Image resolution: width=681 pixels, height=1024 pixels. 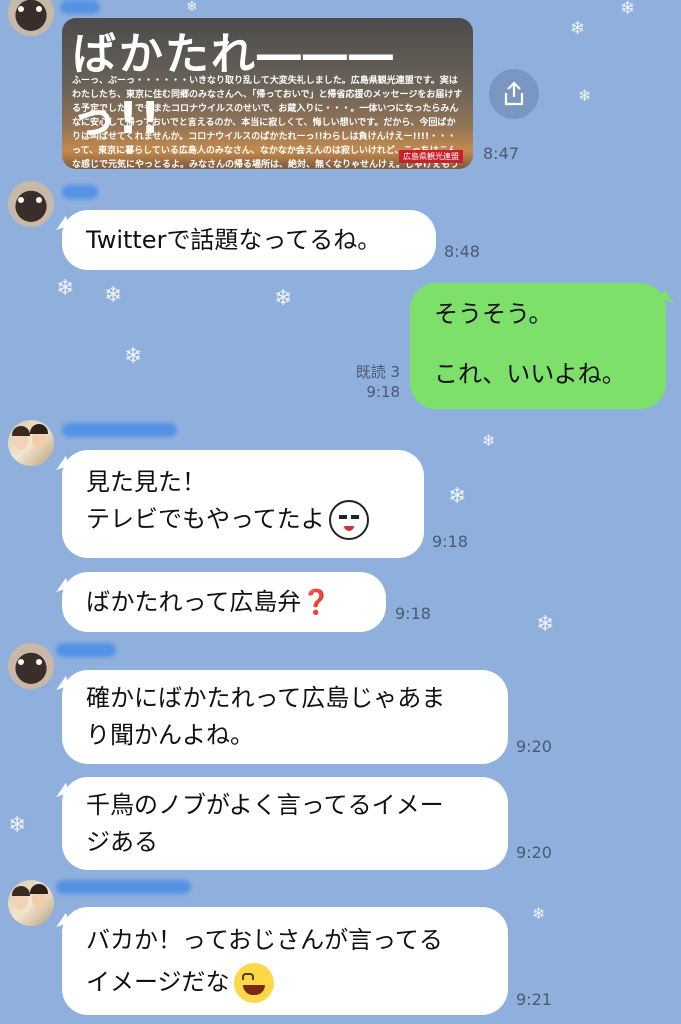 I want to click on message-bubble: 千鳥のノブがよく言ってるイメー ジある, so click(x=285, y=823).